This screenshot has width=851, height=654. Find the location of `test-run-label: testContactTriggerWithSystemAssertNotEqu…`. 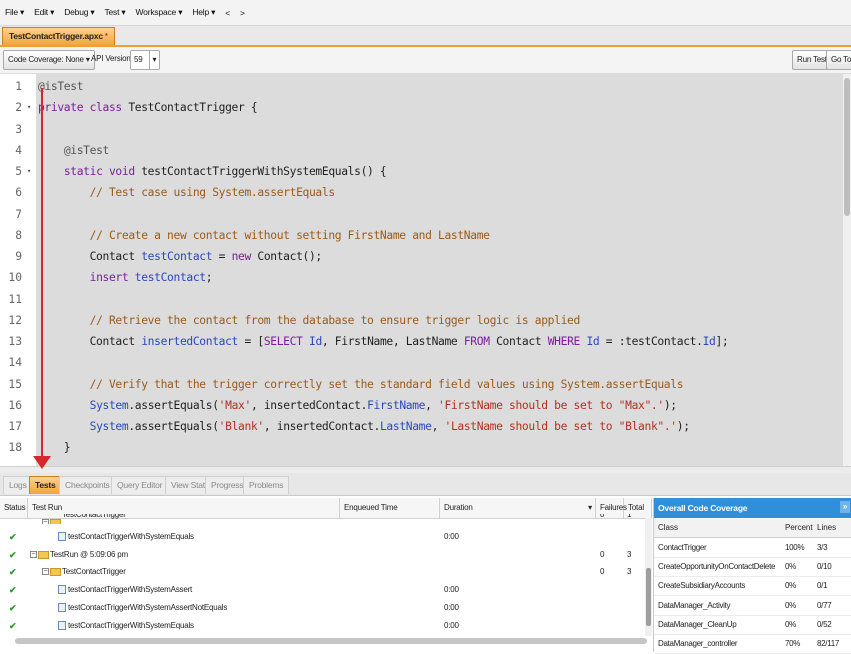

test-run-label: testContactTriggerWithSystemAssertNotEqu… is located at coordinates (148, 607).